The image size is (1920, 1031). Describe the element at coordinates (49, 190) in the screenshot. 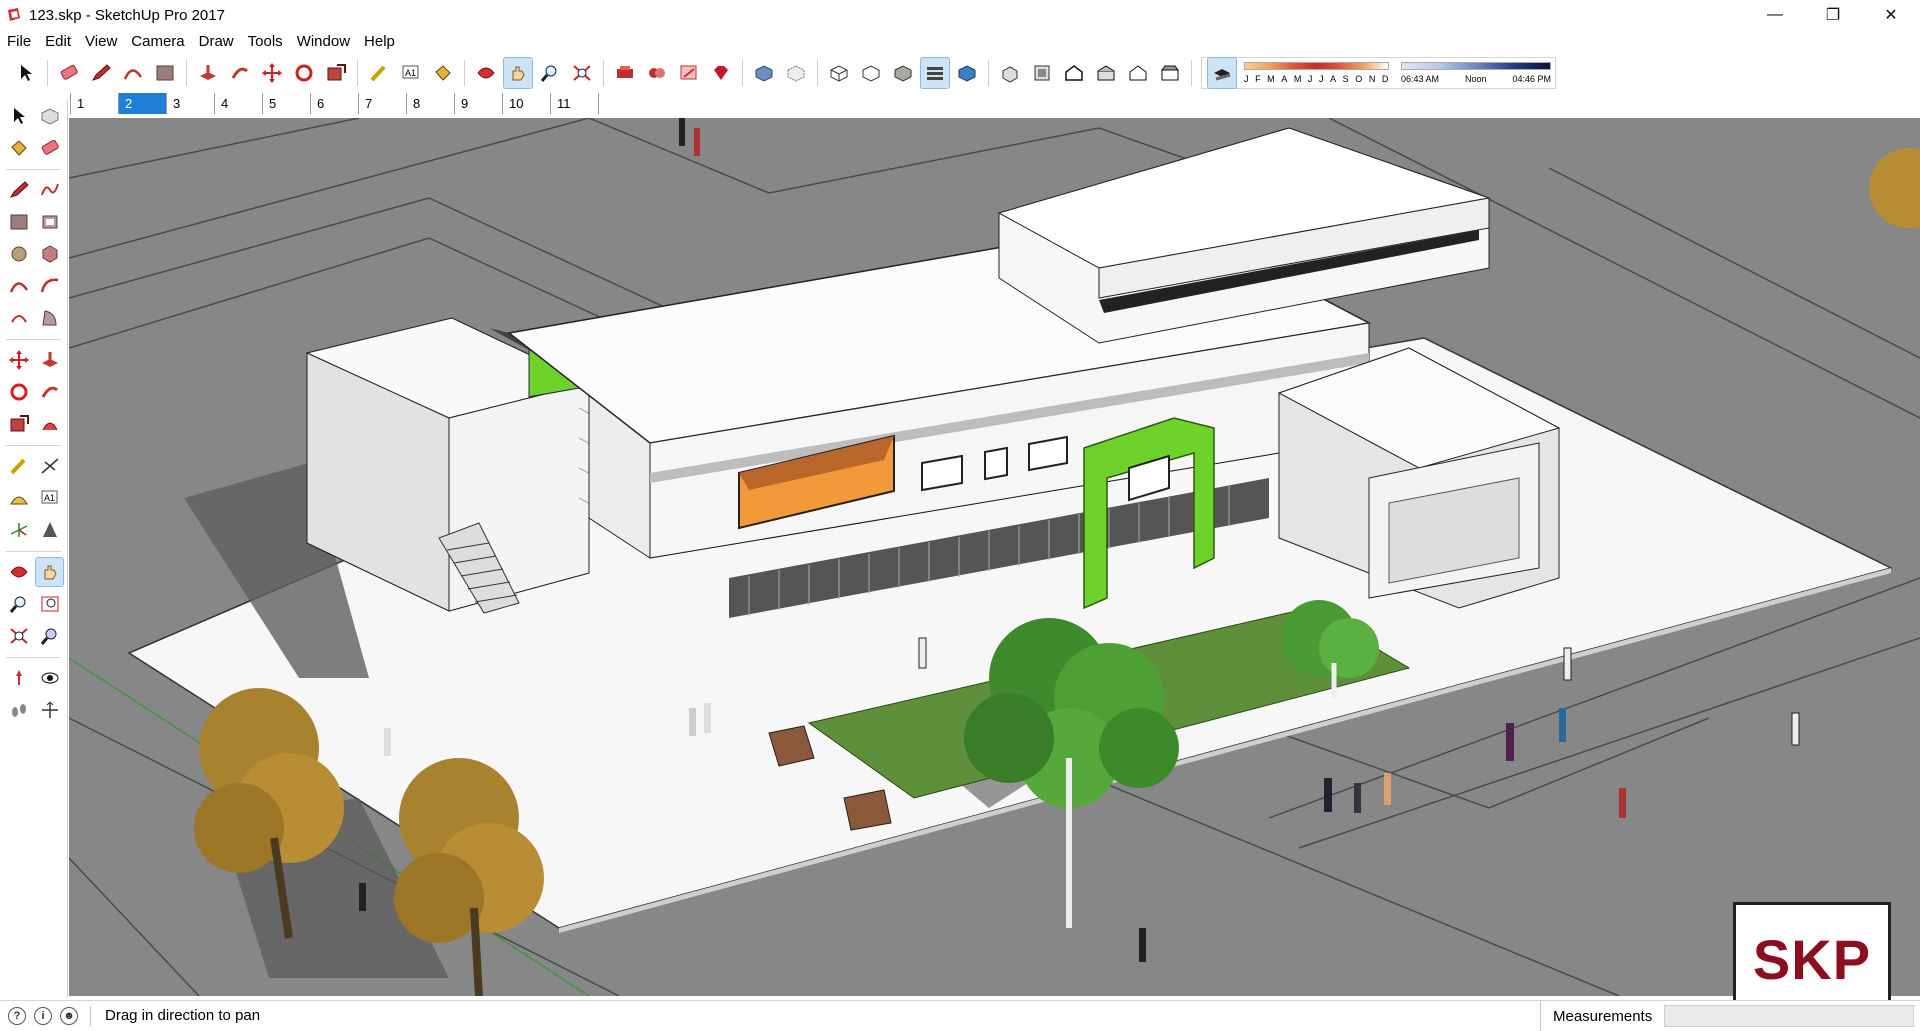

I see `freehand-icon` at that location.